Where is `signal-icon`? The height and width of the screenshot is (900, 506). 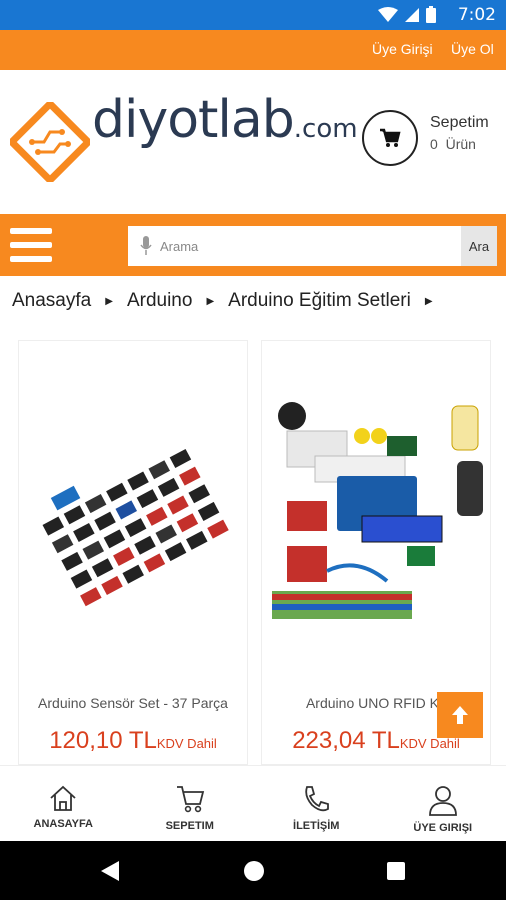
signal-icon is located at coordinates (412, 14).